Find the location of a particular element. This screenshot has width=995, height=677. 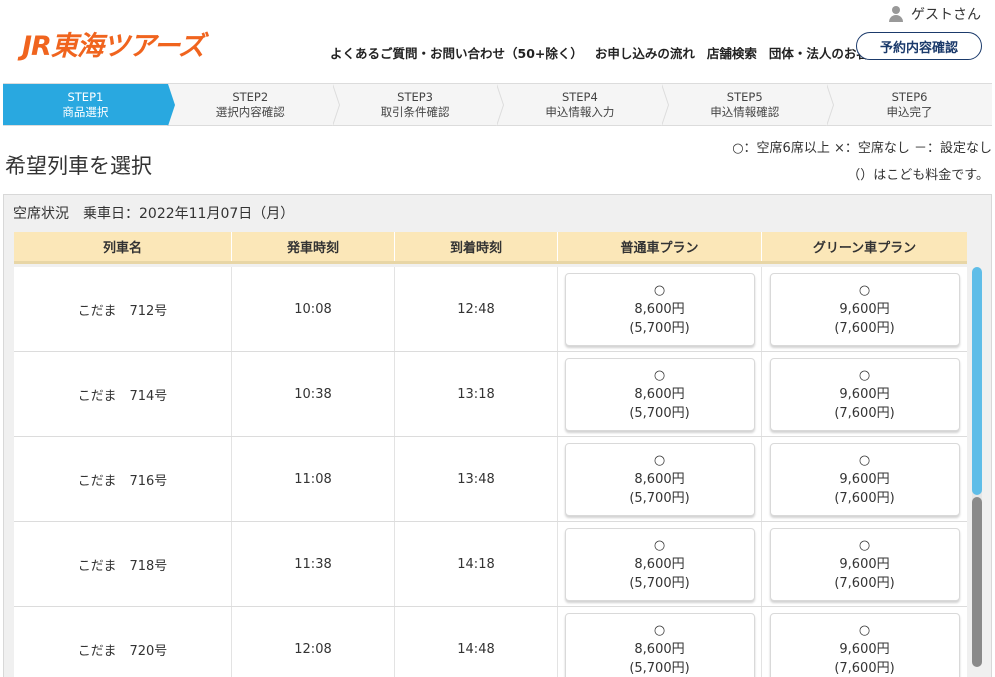

step-label: 申込完了 is located at coordinates (909, 111).